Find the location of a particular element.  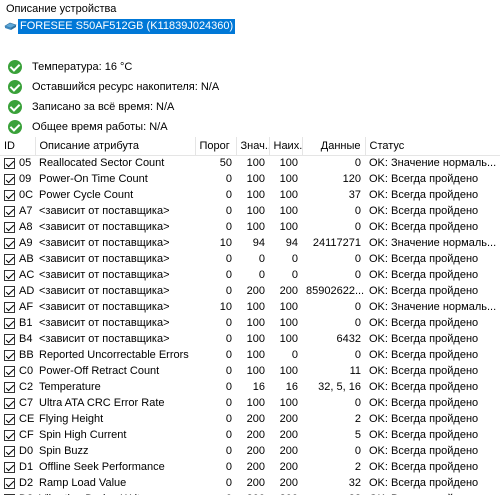

drive-icon is located at coordinates (10, 26).